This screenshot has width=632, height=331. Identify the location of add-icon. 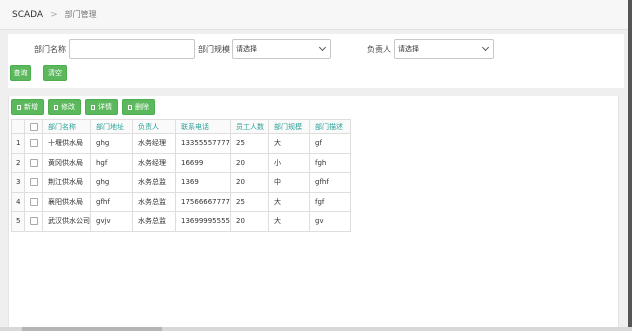
(19, 107).